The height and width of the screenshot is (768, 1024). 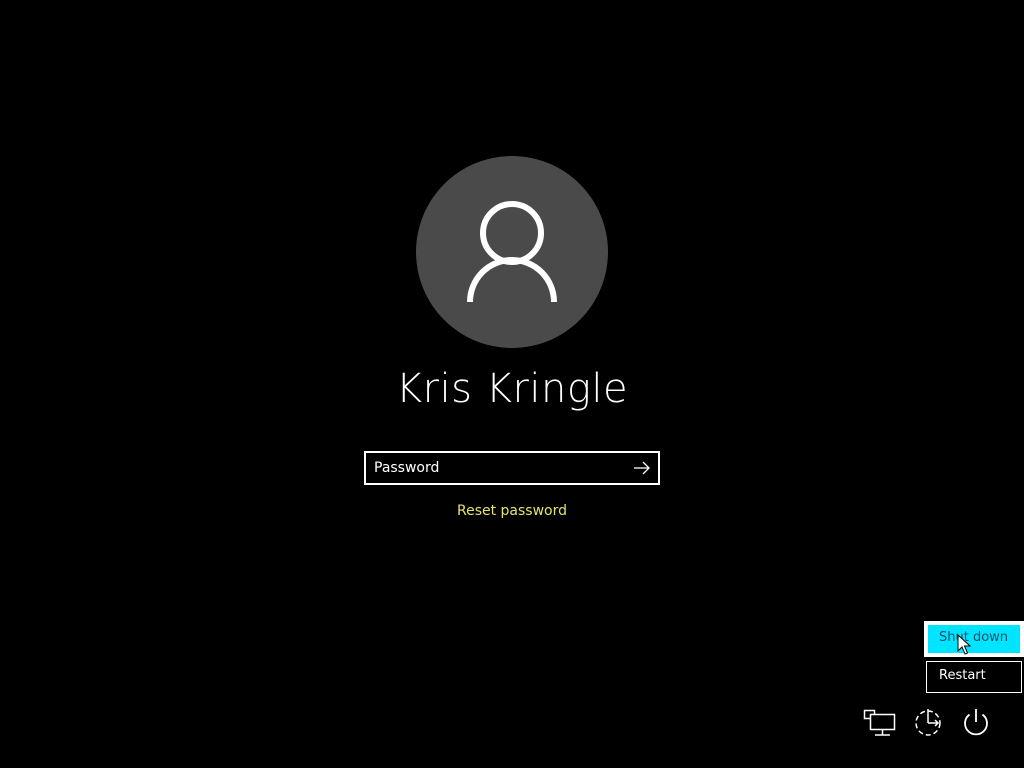 I want to click on user-avatar, so click(x=512, y=252).